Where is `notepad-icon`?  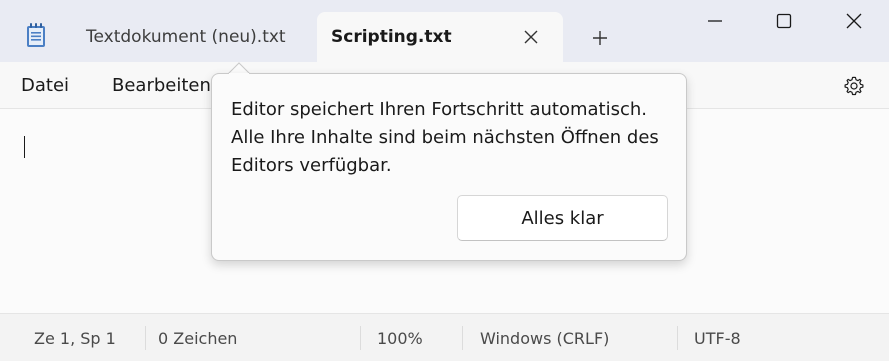
notepad-icon is located at coordinates (36, 35).